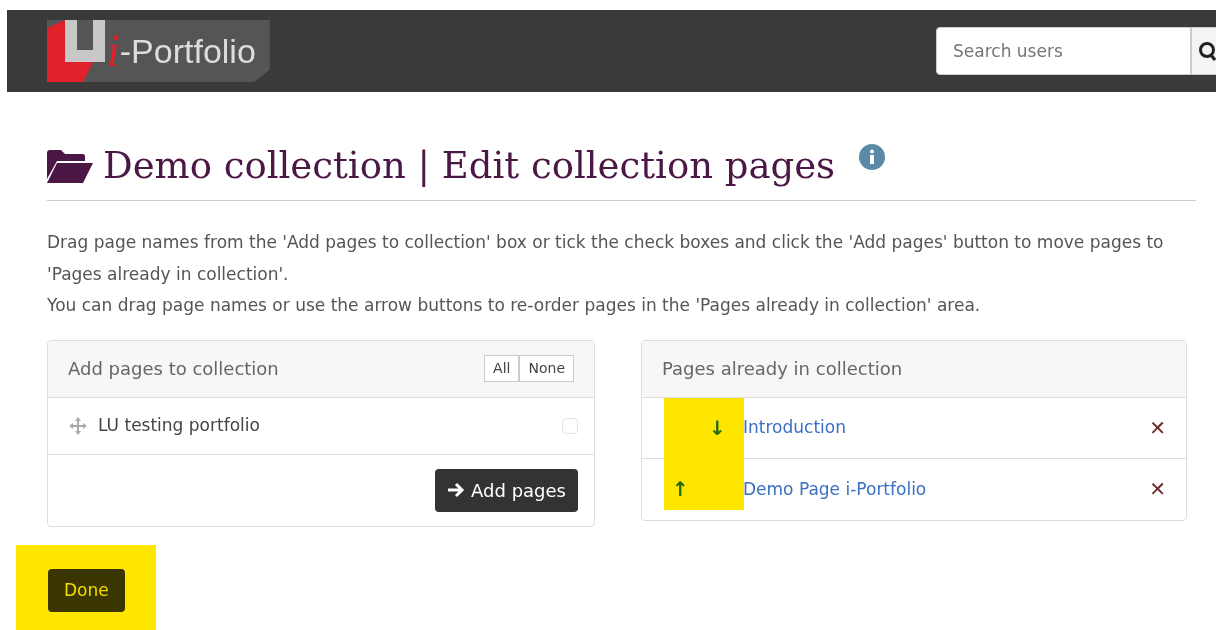  I want to click on site-logo: i-Portfolio, so click(158, 51).